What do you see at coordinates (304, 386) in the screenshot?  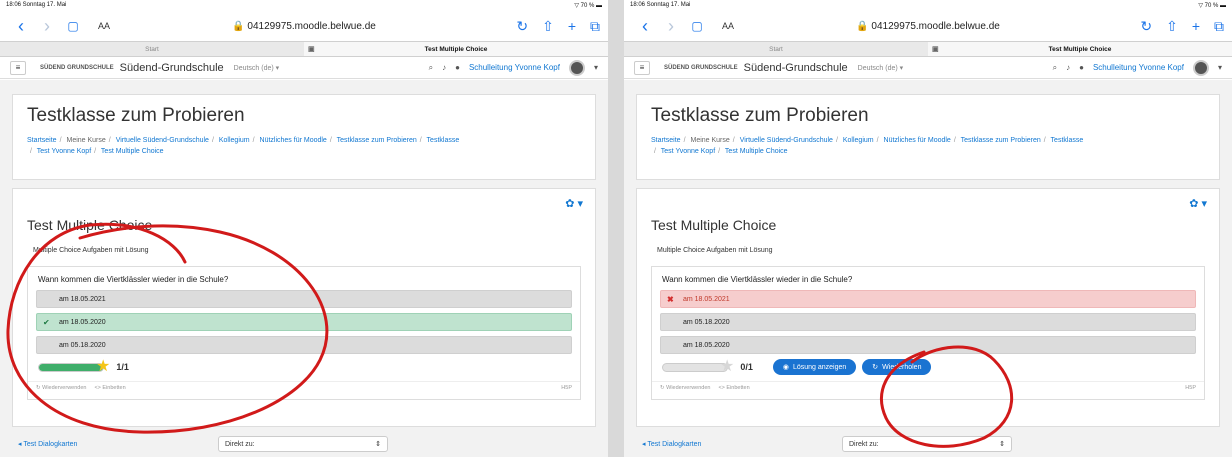 I see `h5p-footer: ↻ Wiederverwenden <> Einbetten H5P` at bounding box center [304, 386].